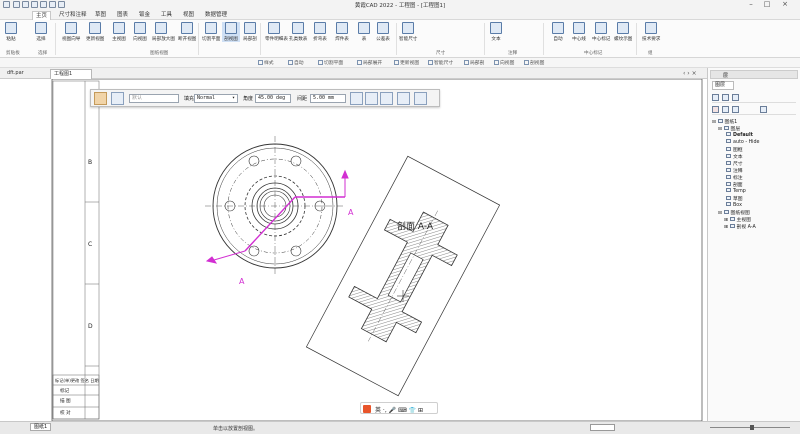 The height and width of the screenshot is (434, 800). Describe the element at coordinates (740, 226) in the screenshot. I see `tree-node: ⊞ 剖视 A-A` at that location.